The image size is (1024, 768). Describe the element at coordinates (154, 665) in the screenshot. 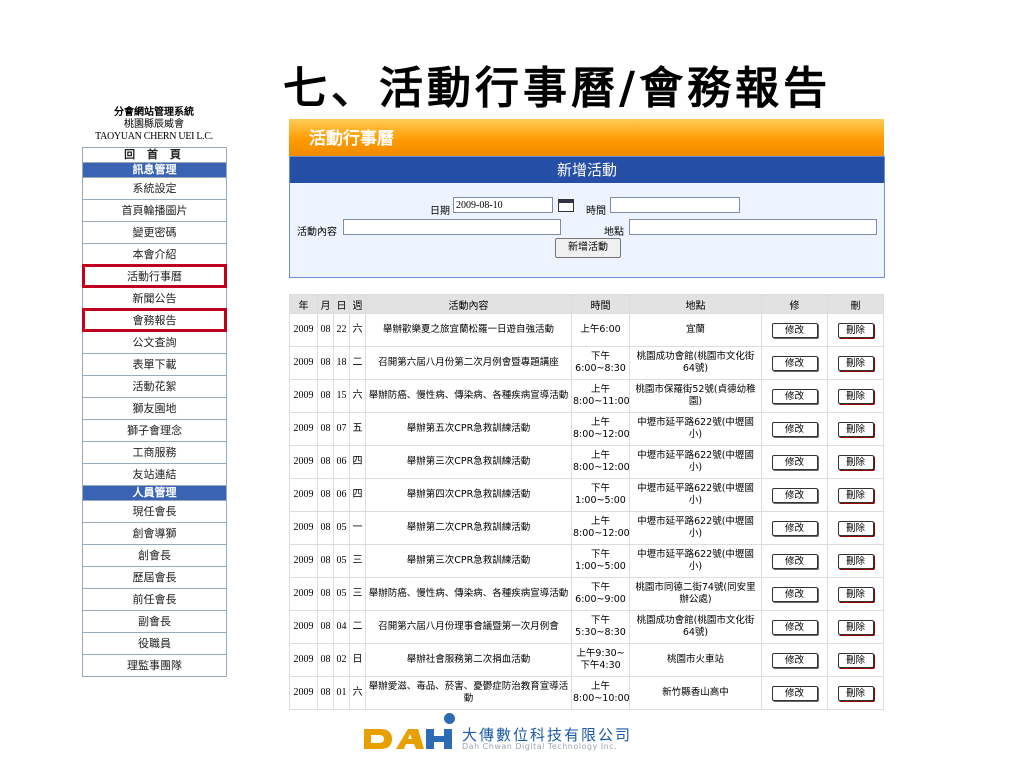

I see `sidebar-item: 理監事團隊` at that location.